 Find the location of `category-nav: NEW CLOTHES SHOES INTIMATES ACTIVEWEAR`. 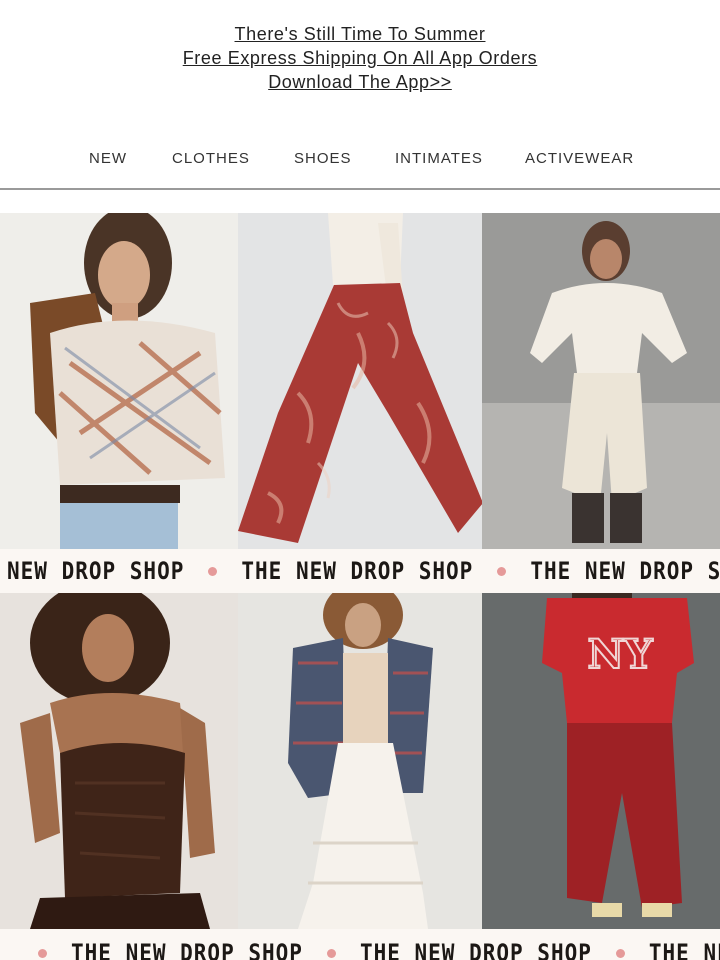

category-nav: NEW CLOTHES SHOES INTIMATES ACTIVEWEAR is located at coordinates (360, 164).